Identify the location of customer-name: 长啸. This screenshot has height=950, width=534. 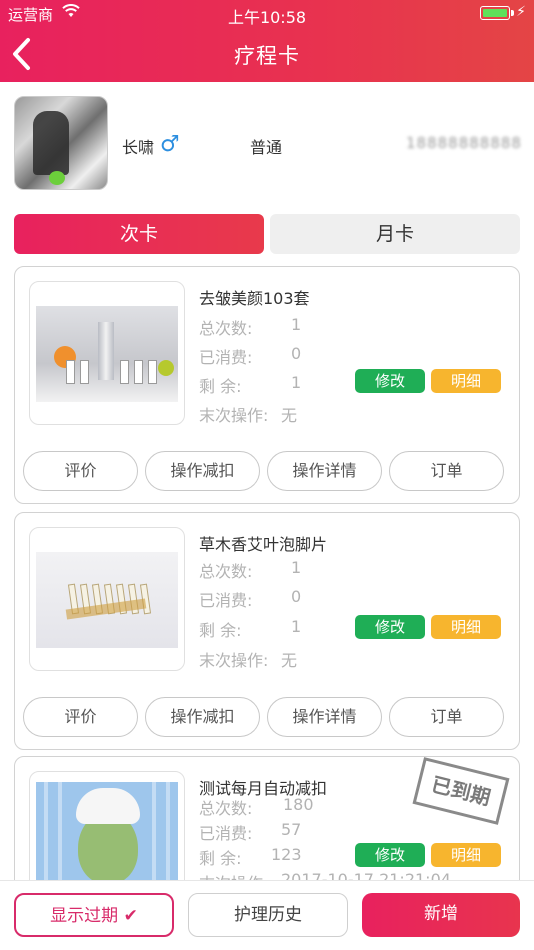
(138, 147).